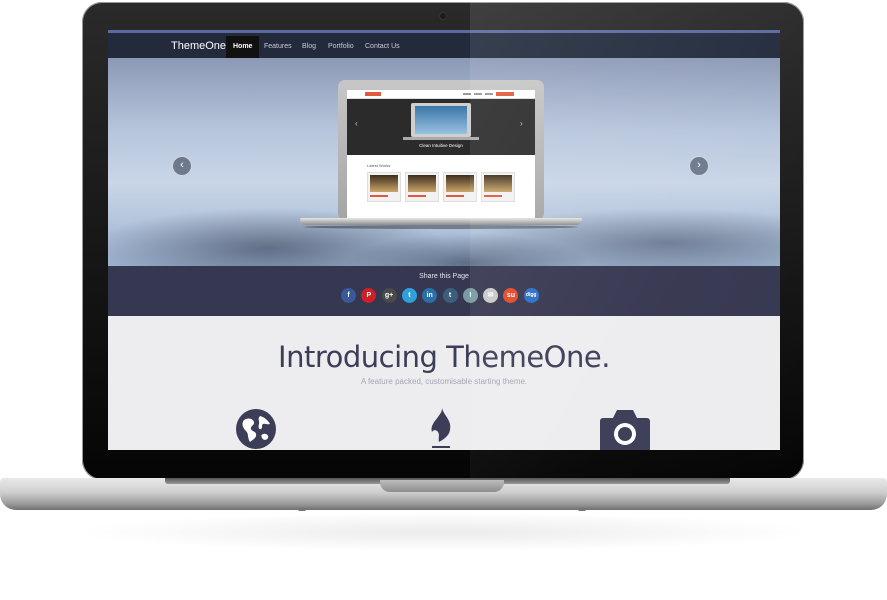  Describe the element at coordinates (382, 47) in the screenshot. I see `nav-contact-us: Contact Us` at that location.